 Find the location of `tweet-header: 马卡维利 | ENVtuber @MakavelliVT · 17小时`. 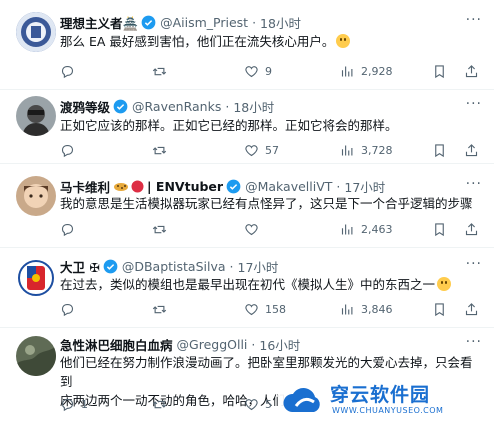

tweet-header: 马卡维利 | ENVtuber @MakavelliVT · 17小时 is located at coordinates (271, 186).